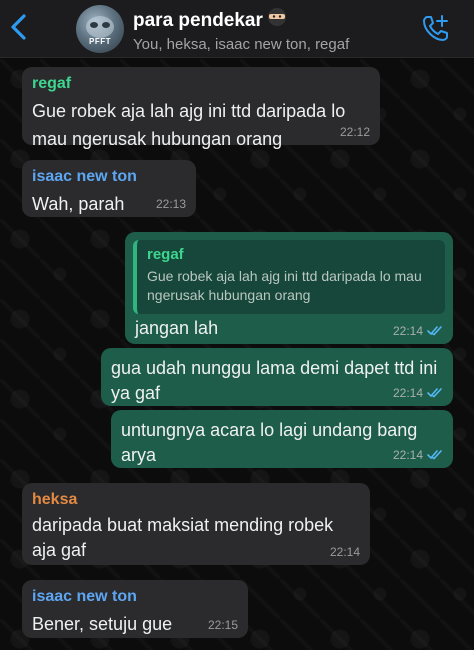 The image size is (474, 650). What do you see at coordinates (52, 83) in the screenshot?
I see `sender-name: regaf` at bounding box center [52, 83].